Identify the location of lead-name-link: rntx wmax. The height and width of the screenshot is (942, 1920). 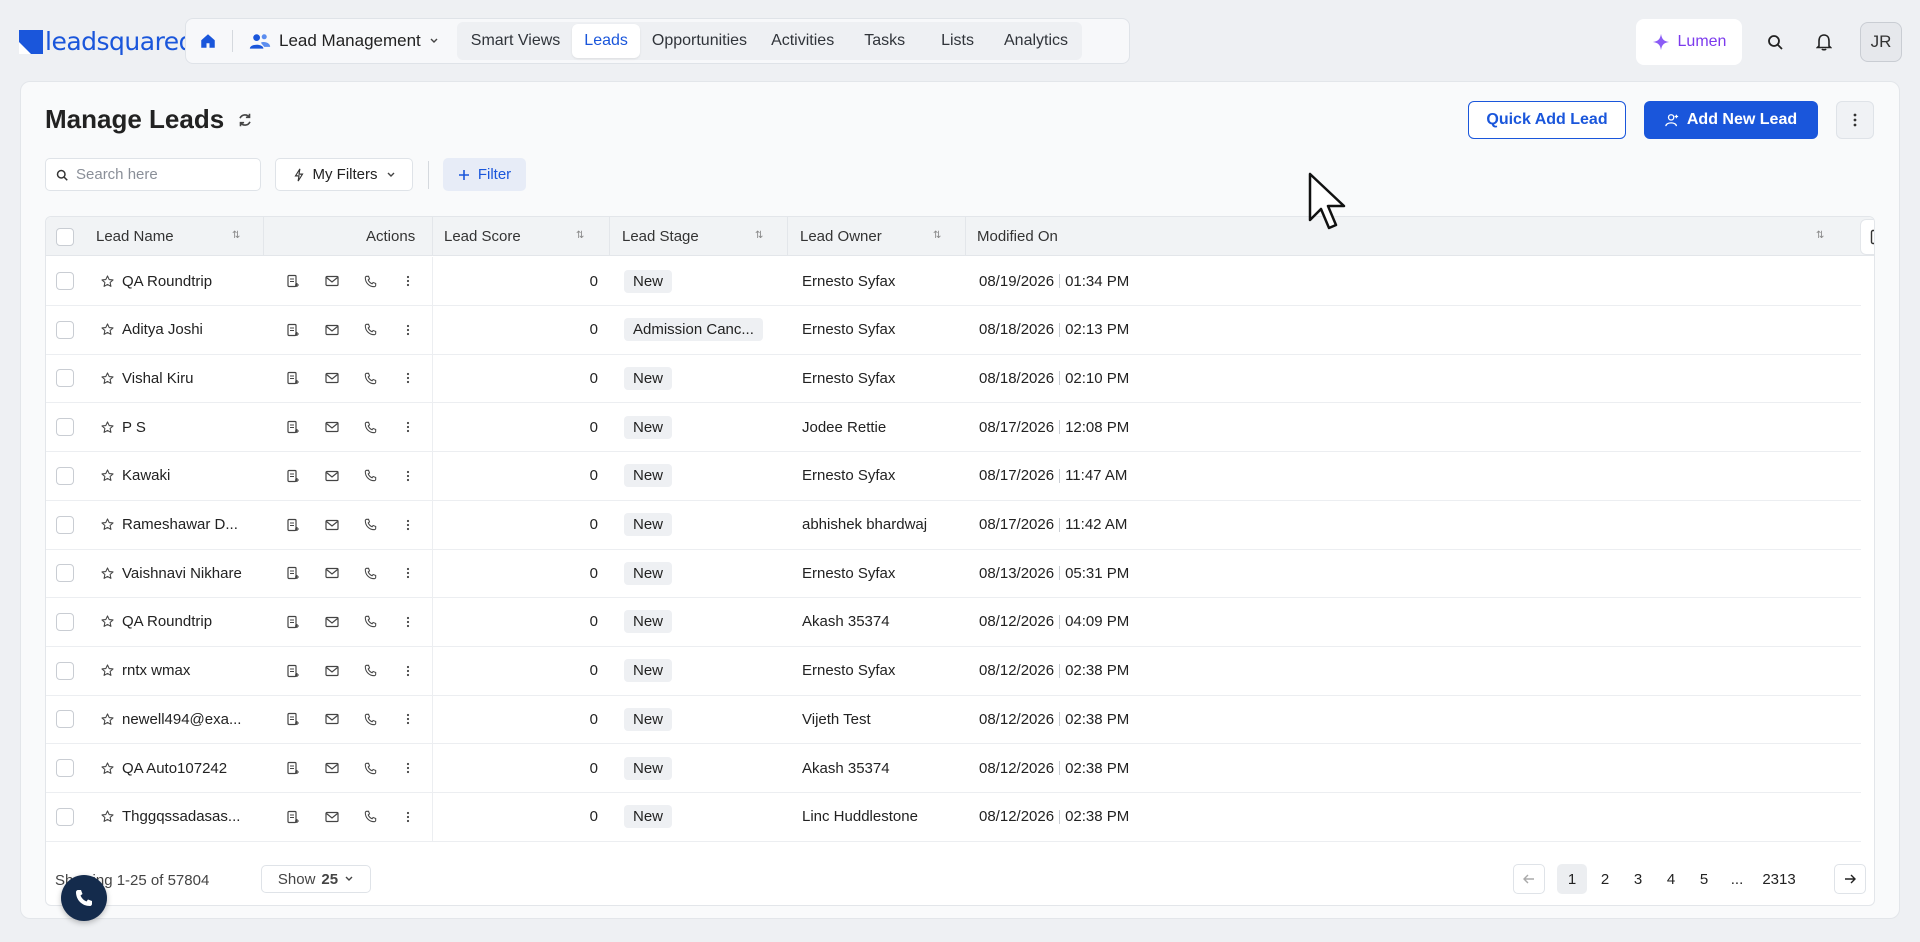
(156, 671).